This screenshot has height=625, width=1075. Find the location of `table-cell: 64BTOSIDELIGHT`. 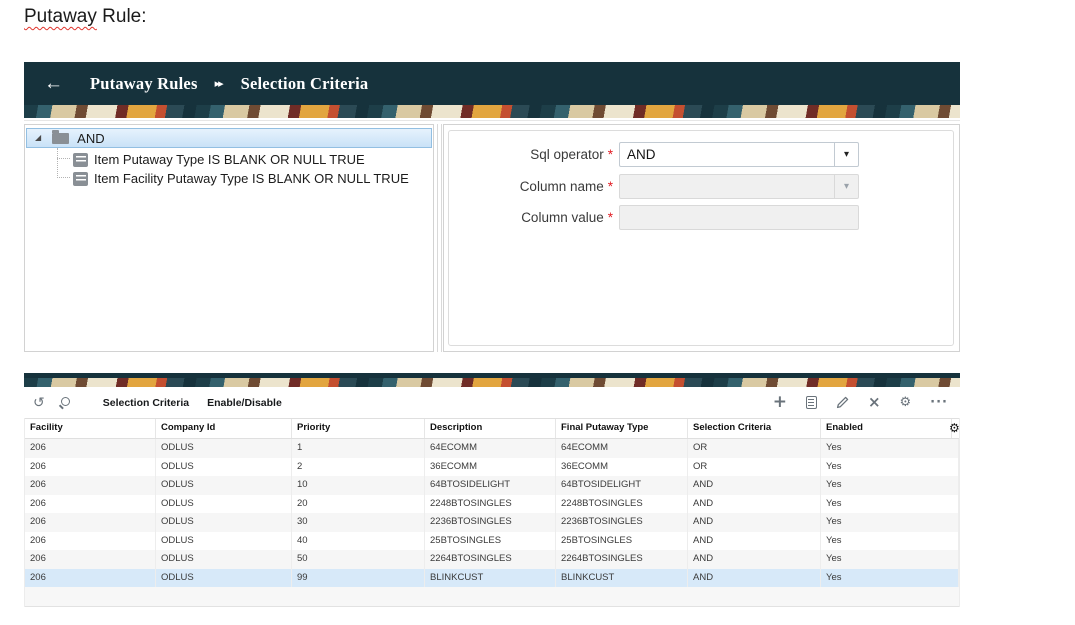

table-cell: 64BTOSIDELIGHT is located at coordinates (490, 485).